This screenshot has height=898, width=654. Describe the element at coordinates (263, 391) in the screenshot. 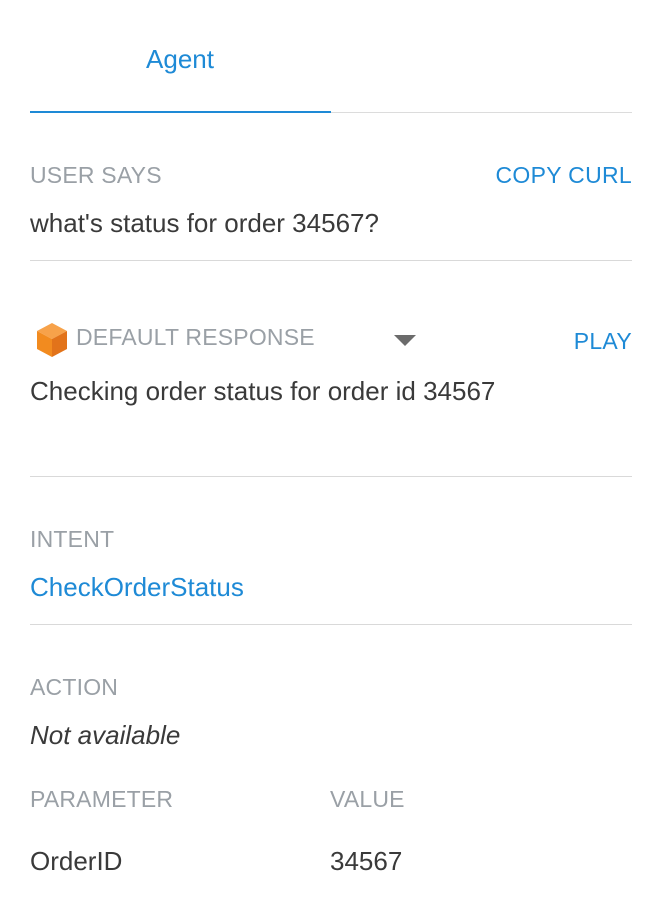

I see `response-text: Checking order status for order id 34567` at that location.